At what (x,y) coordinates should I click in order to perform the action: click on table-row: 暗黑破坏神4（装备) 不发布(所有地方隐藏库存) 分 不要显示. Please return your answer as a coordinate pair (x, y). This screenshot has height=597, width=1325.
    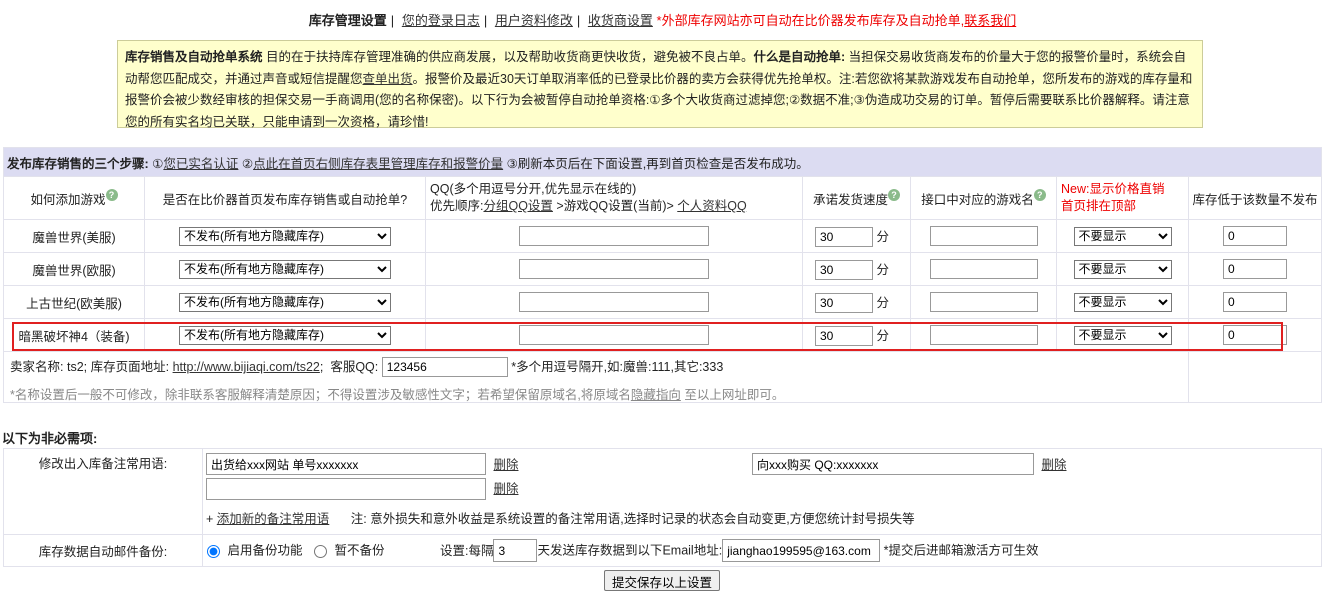
    Looking at the image, I should click on (662, 335).